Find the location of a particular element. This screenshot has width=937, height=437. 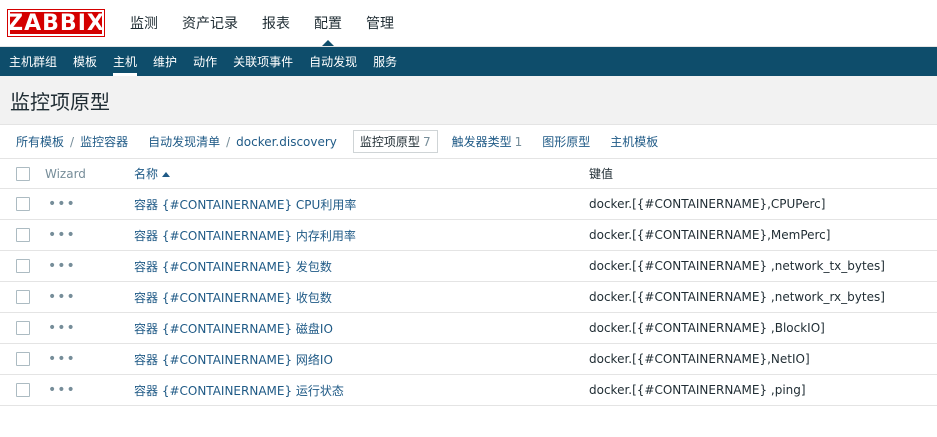

table-header-row: Wizard 名称 键值 is located at coordinates (468, 174).